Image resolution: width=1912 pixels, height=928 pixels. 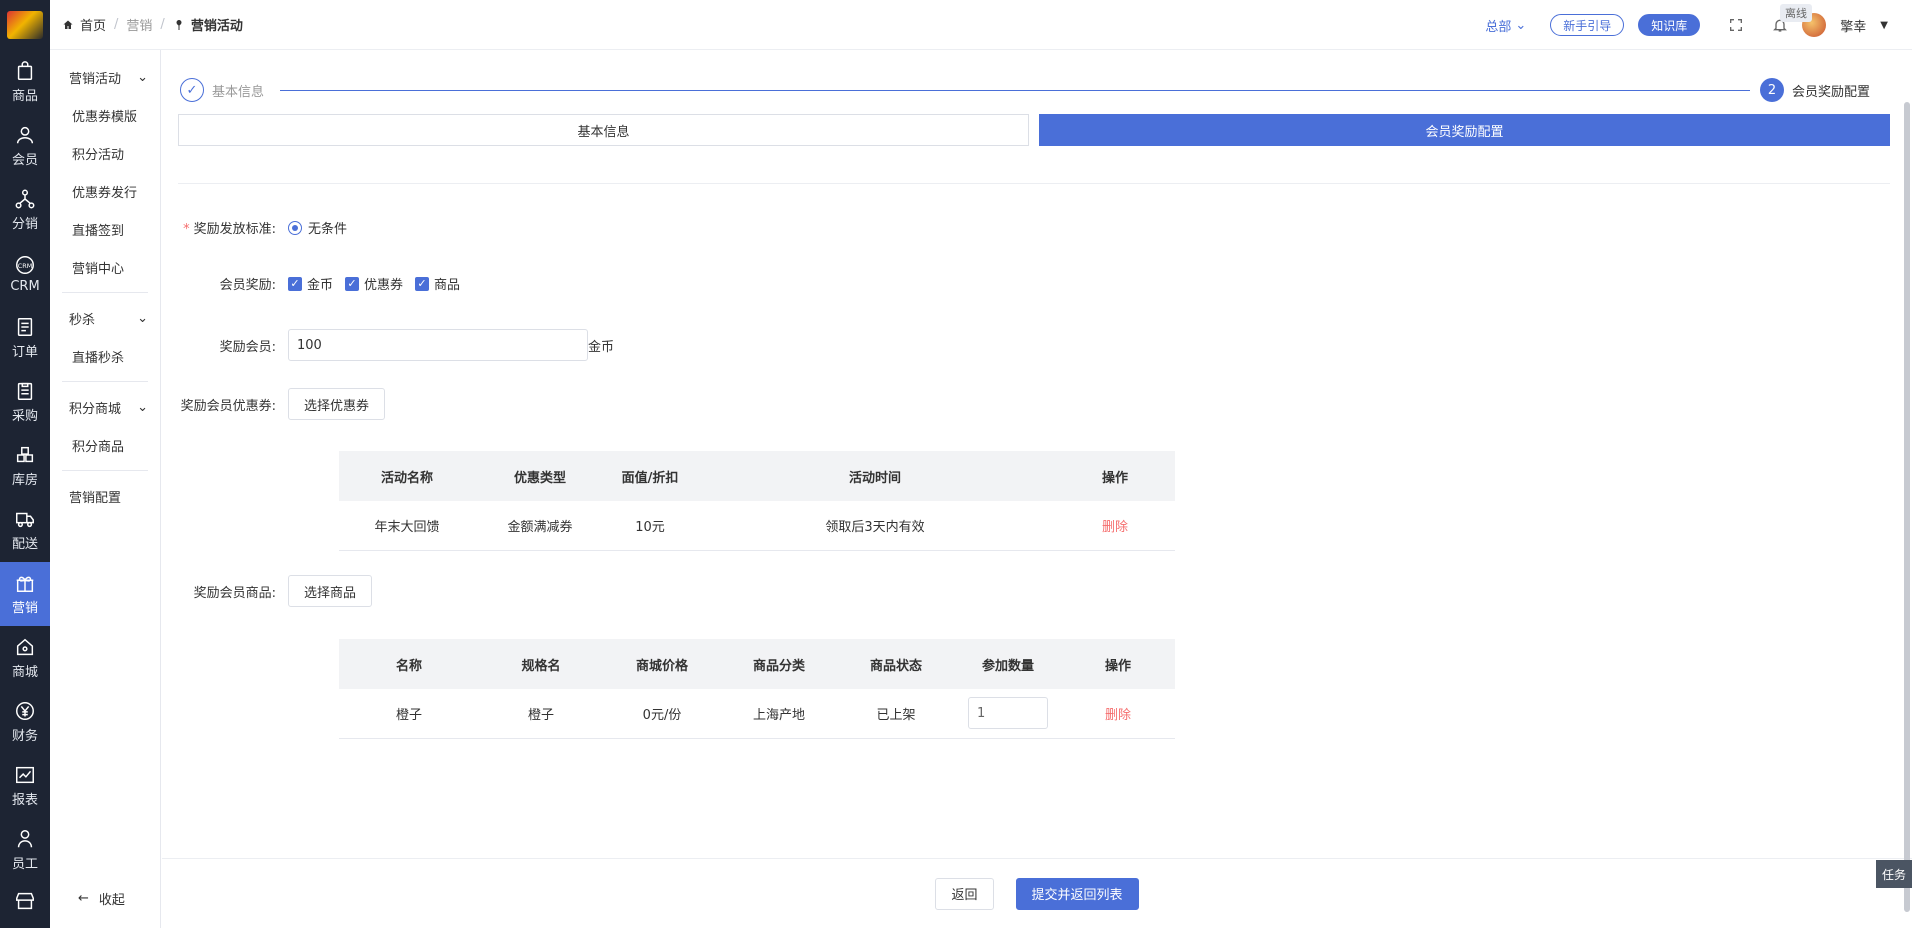 I want to click on reward-coin-checkbox: ✓ 金币, so click(x=310, y=283).